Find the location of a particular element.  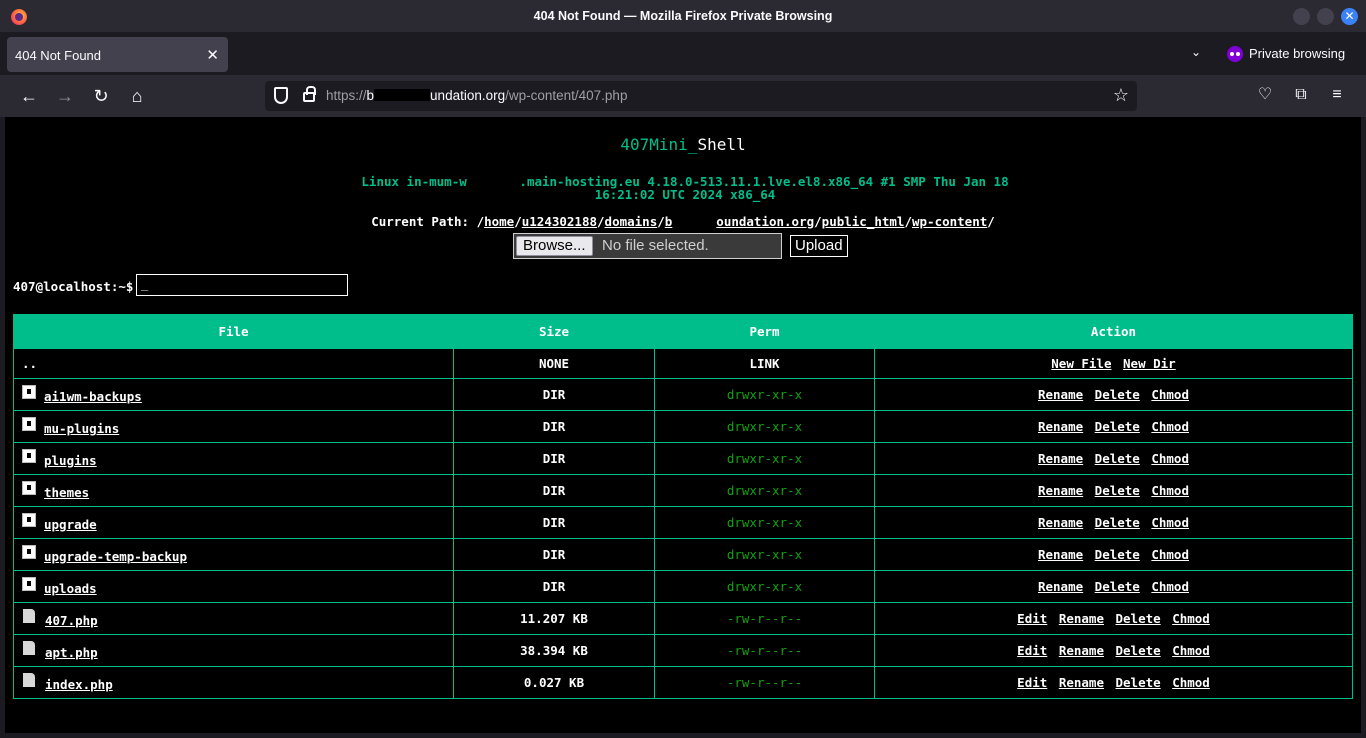

lock-icon is located at coordinates (309, 94).